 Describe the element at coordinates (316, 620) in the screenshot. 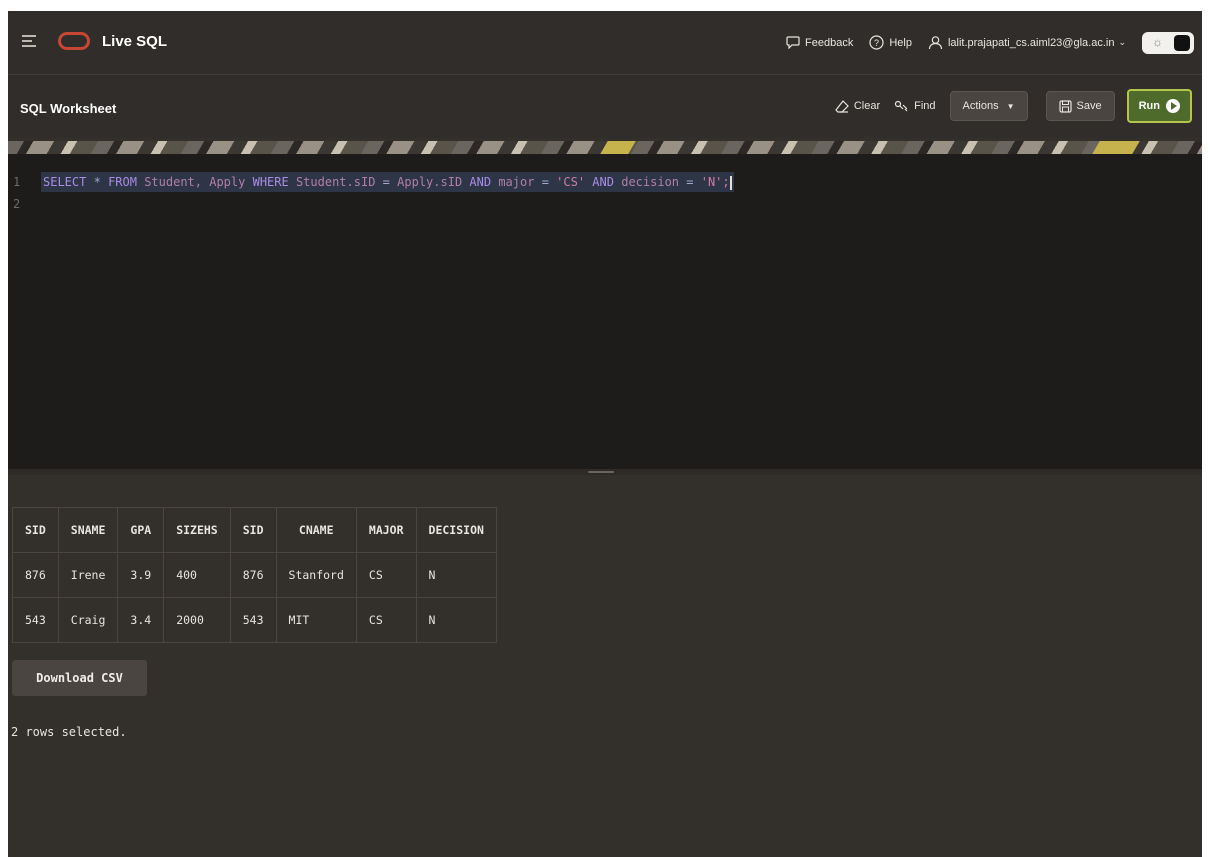

I see `table-cell: MIT` at that location.